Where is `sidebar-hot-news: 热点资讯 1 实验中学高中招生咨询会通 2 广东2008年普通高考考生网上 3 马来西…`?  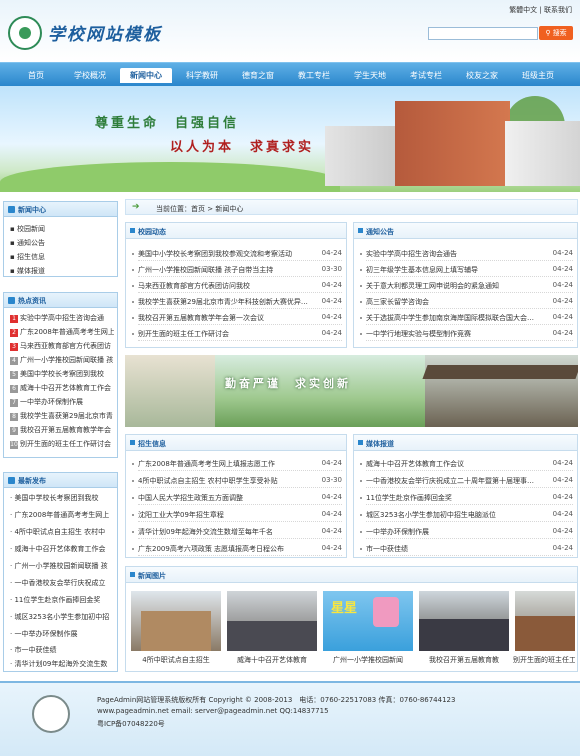 sidebar-hot-news: 热点资讯 1 实验中学高中招生咨询会通 2 广东2008年普通高考考生网上 3 马来西… is located at coordinates (60, 375).